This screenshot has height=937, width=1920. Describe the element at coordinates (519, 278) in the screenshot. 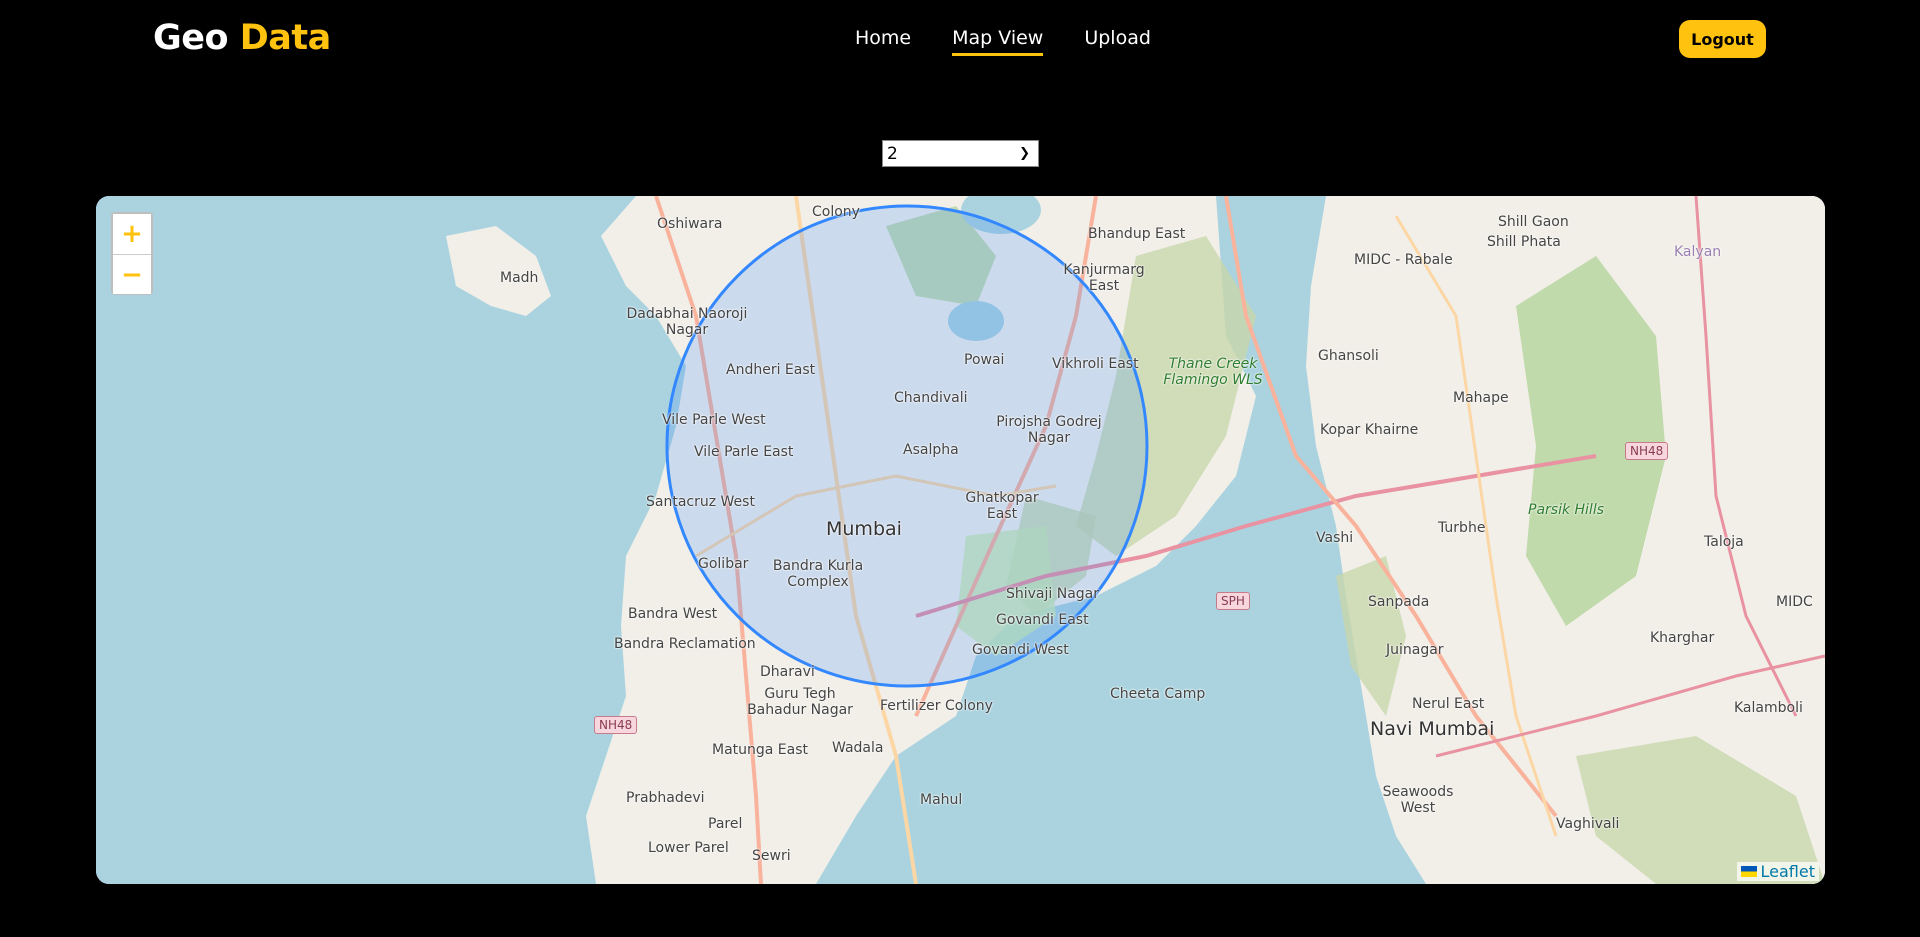

I see `map-label: Madh` at that location.